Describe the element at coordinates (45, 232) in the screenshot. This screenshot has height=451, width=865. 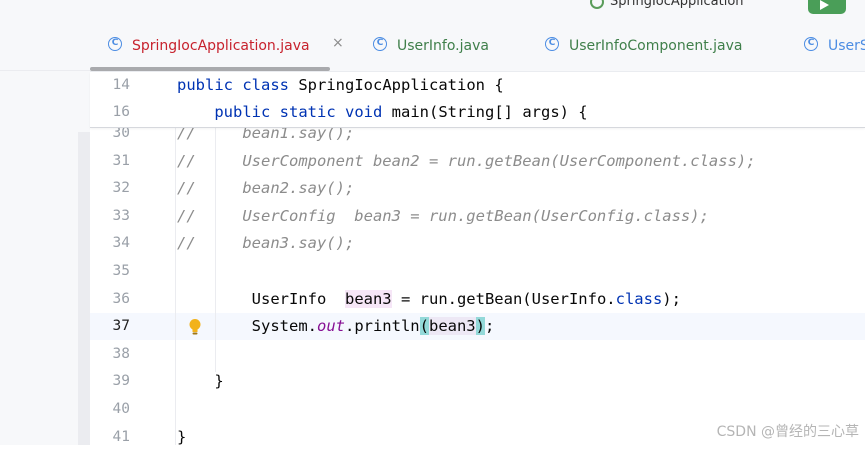
I see `left-tool-strip` at that location.